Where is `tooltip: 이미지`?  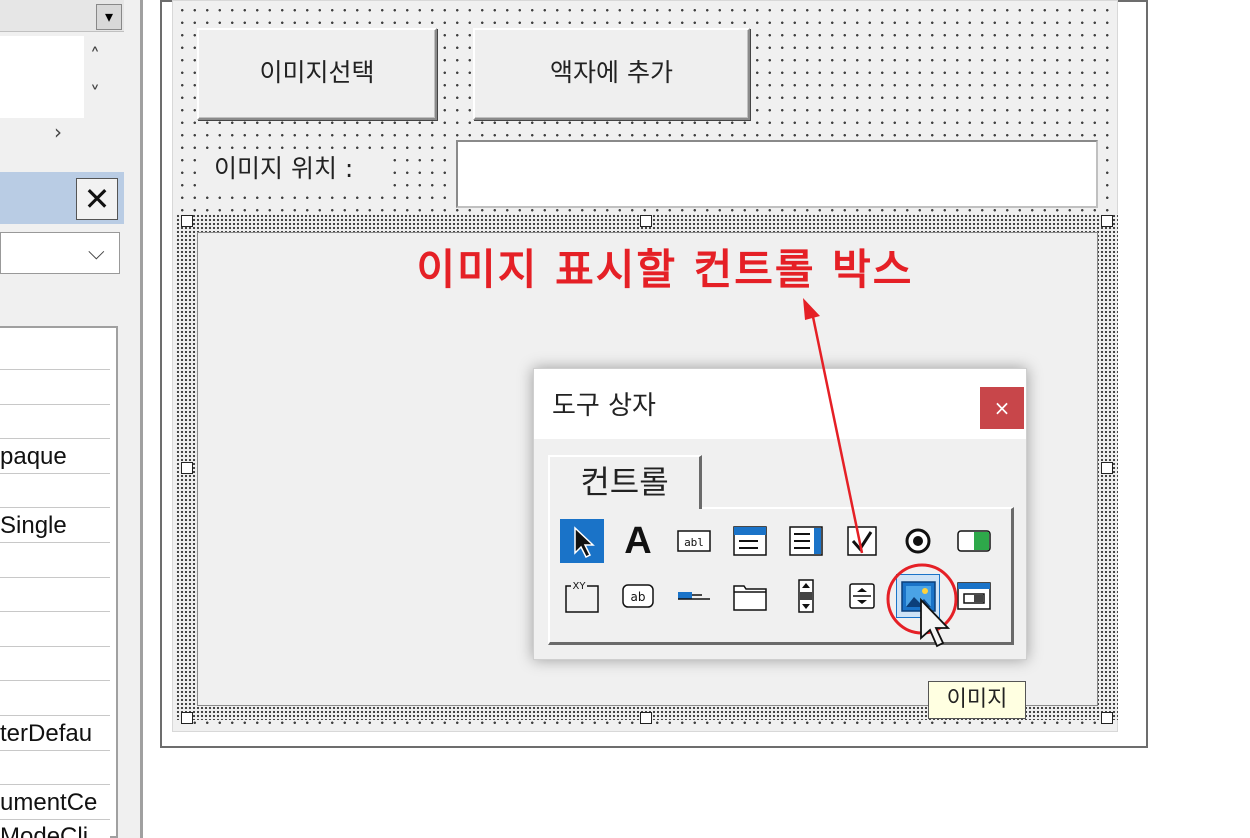
tooltip: 이미지 is located at coordinates (977, 700).